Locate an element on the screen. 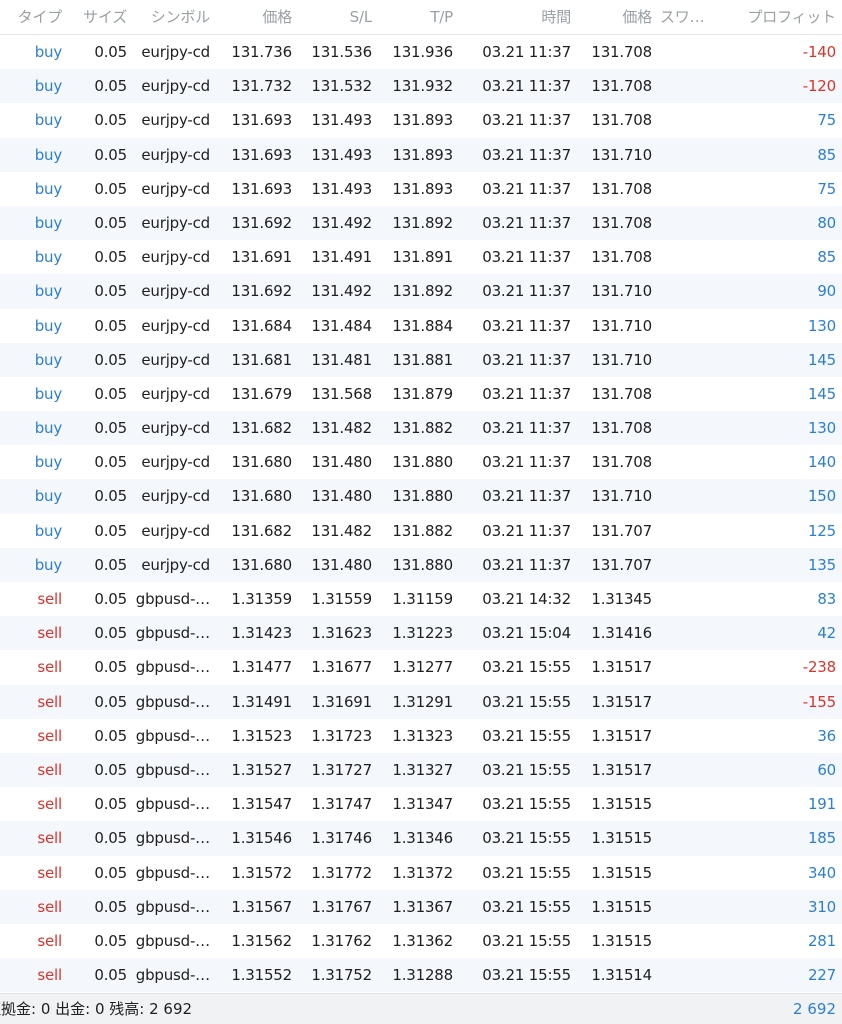 The image size is (842, 1024). take-profit-cell: 1.31362 is located at coordinates (422, 940).